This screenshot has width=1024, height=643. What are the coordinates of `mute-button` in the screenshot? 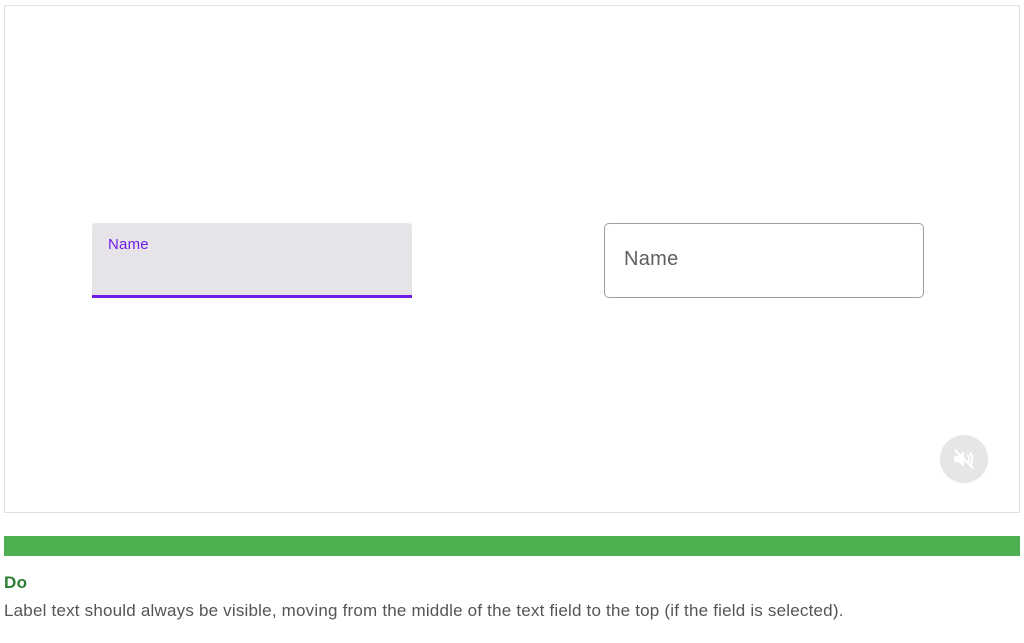 It's located at (964, 459).